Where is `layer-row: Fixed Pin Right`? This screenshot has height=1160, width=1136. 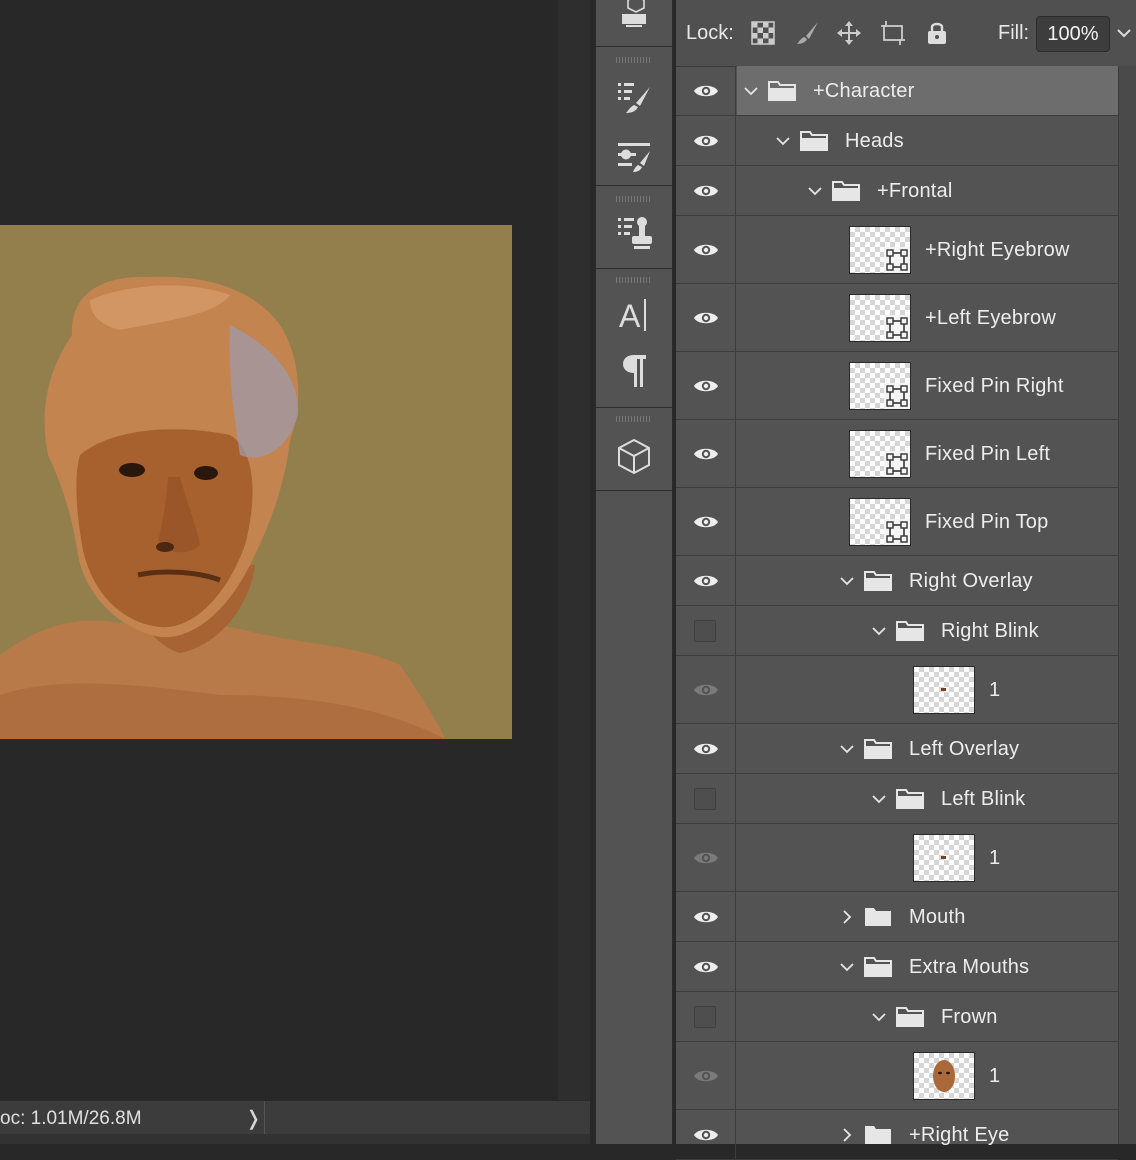 layer-row: Fixed Pin Right is located at coordinates (897, 386).